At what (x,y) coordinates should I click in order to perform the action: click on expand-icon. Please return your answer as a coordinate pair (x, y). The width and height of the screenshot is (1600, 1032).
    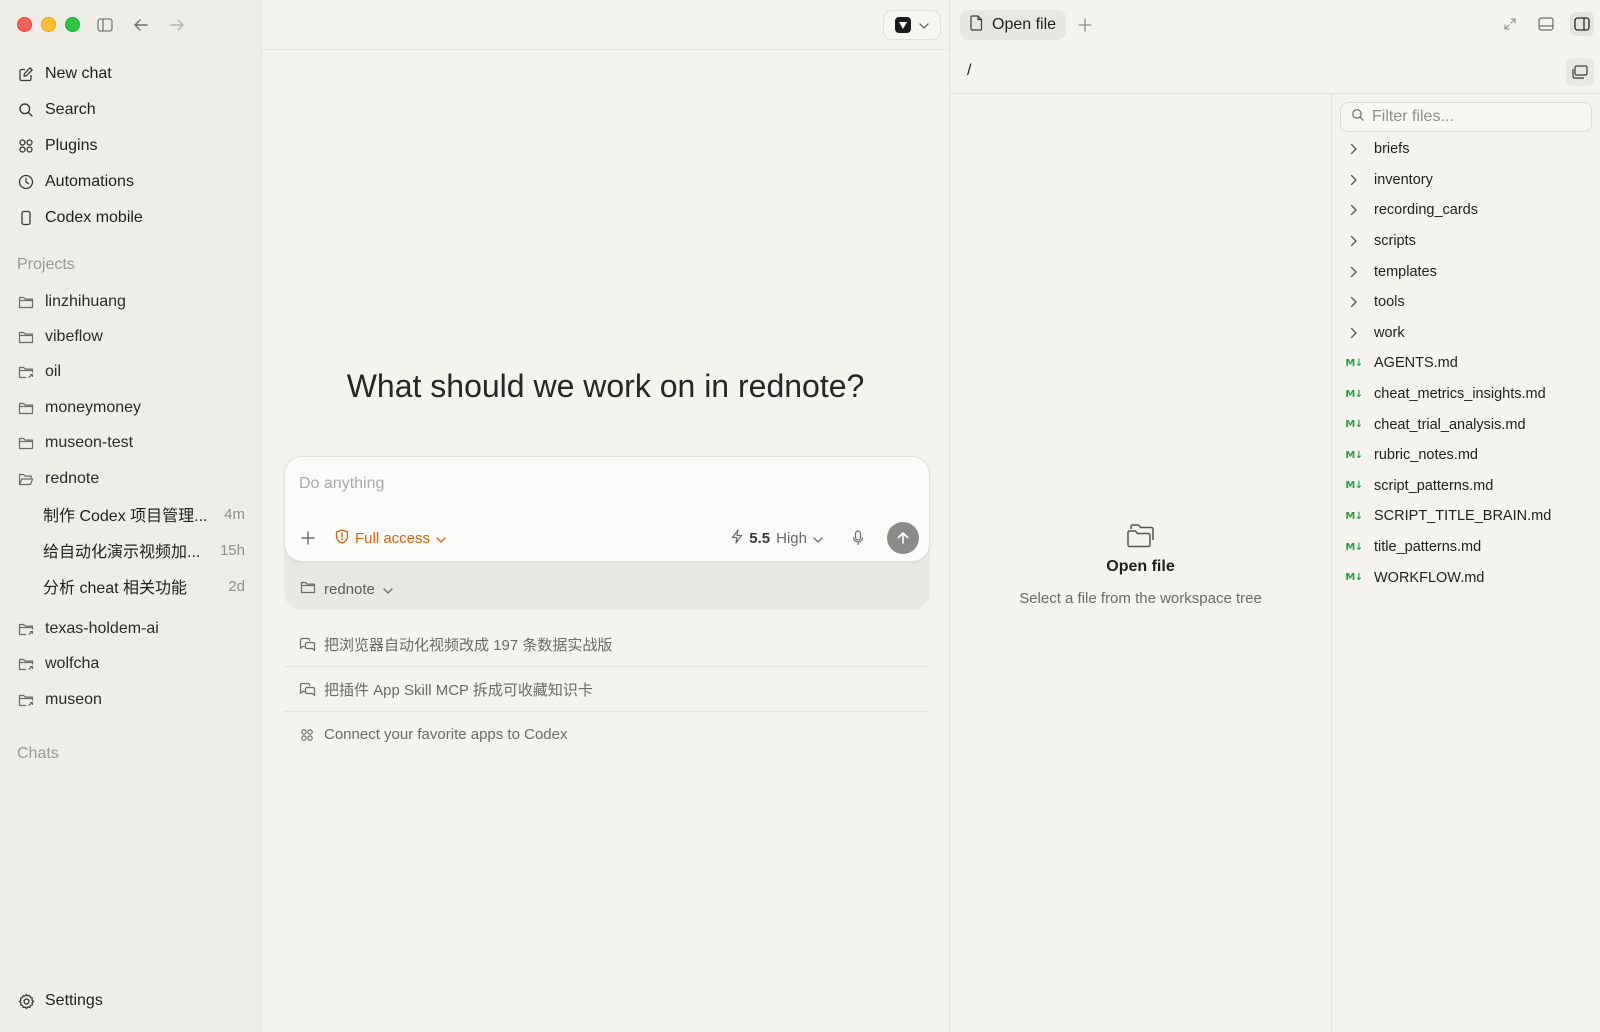
    Looking at the image, I should click on (1510, 24).